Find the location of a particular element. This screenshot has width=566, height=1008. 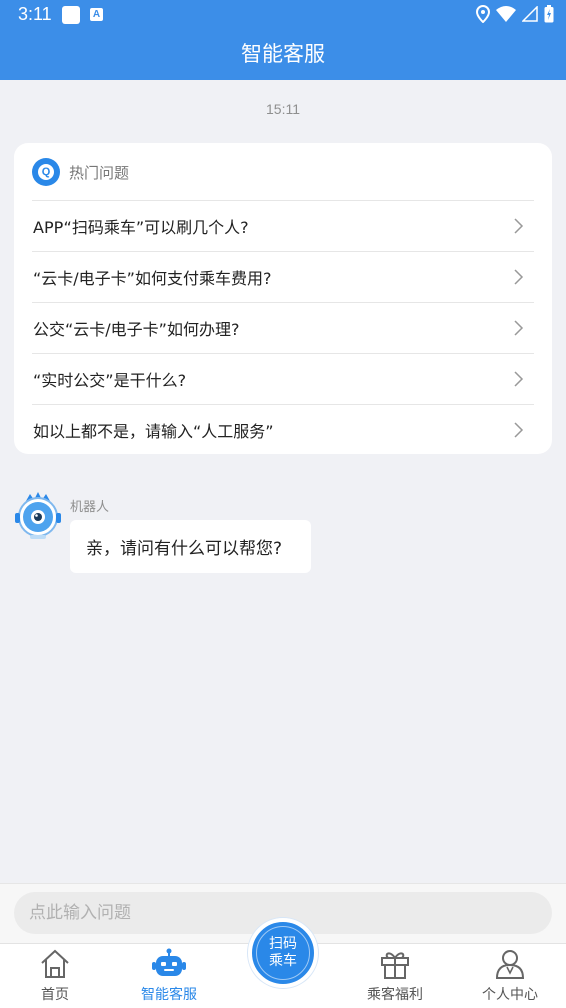

hot-question-text: “实时公交”是干什么? is located at coordinates (110, 380).